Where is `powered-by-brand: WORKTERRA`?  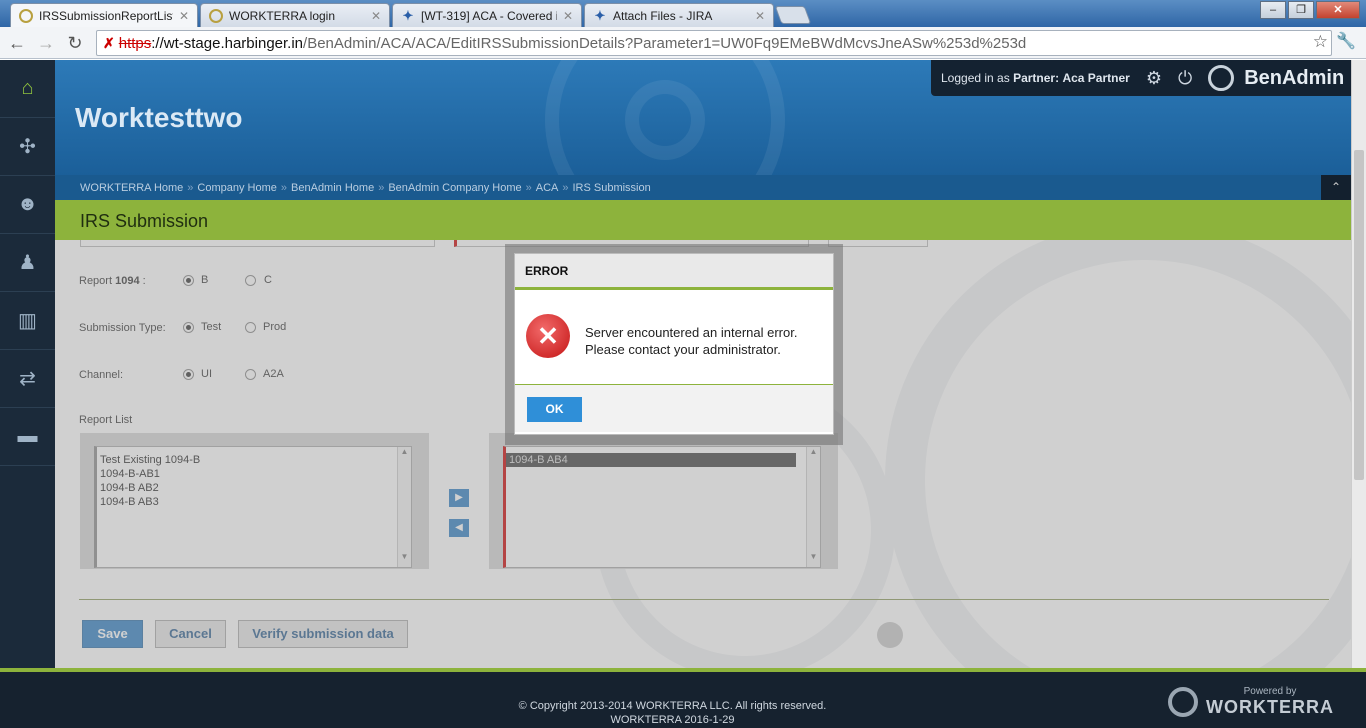 powered-by-brand: WORKTERRA is located at coordinates (1270, 707).